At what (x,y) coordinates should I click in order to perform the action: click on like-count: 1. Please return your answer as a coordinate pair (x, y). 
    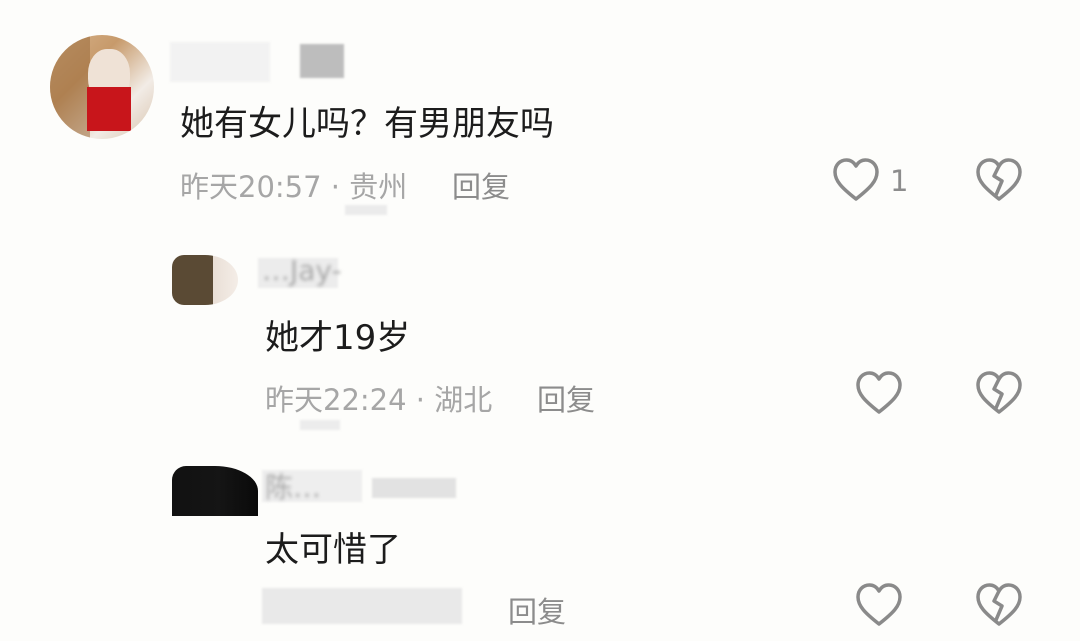
    Looking at the image, I should click on (899, 181).